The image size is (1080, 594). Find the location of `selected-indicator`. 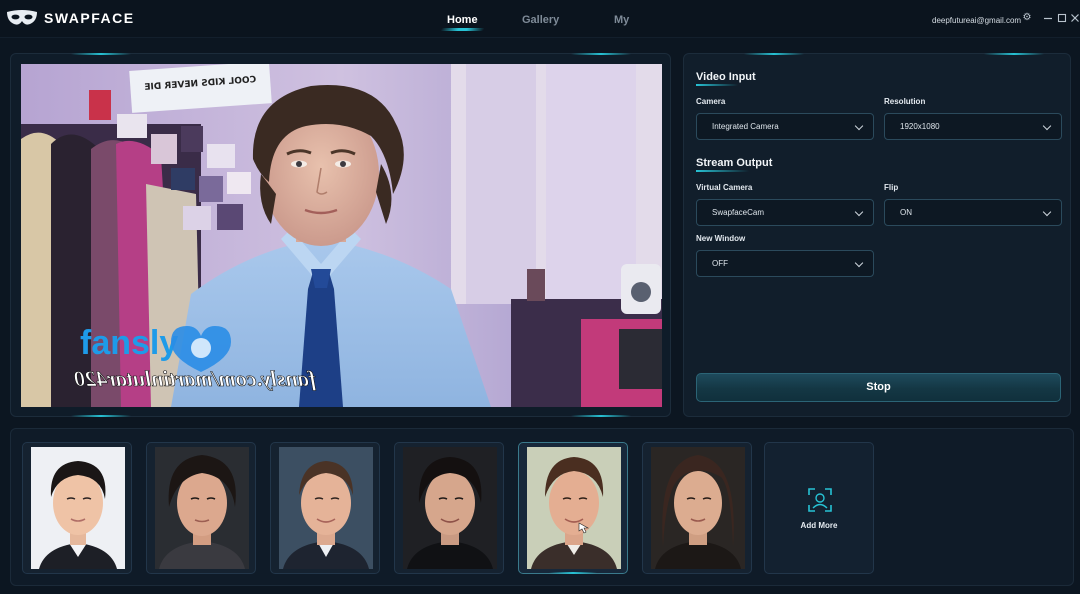

selected-indicator is located at coordinates (573, 573).